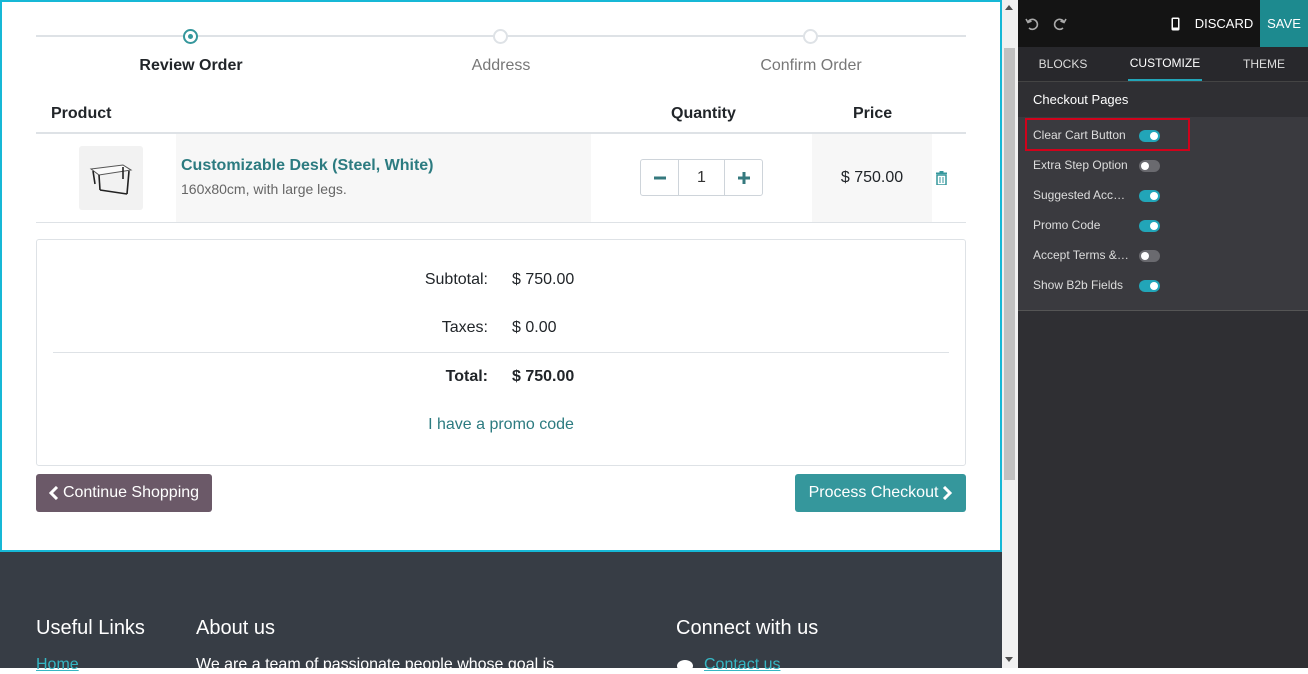  I want to click on taxes-label: Taxes:, so click(464, 327).